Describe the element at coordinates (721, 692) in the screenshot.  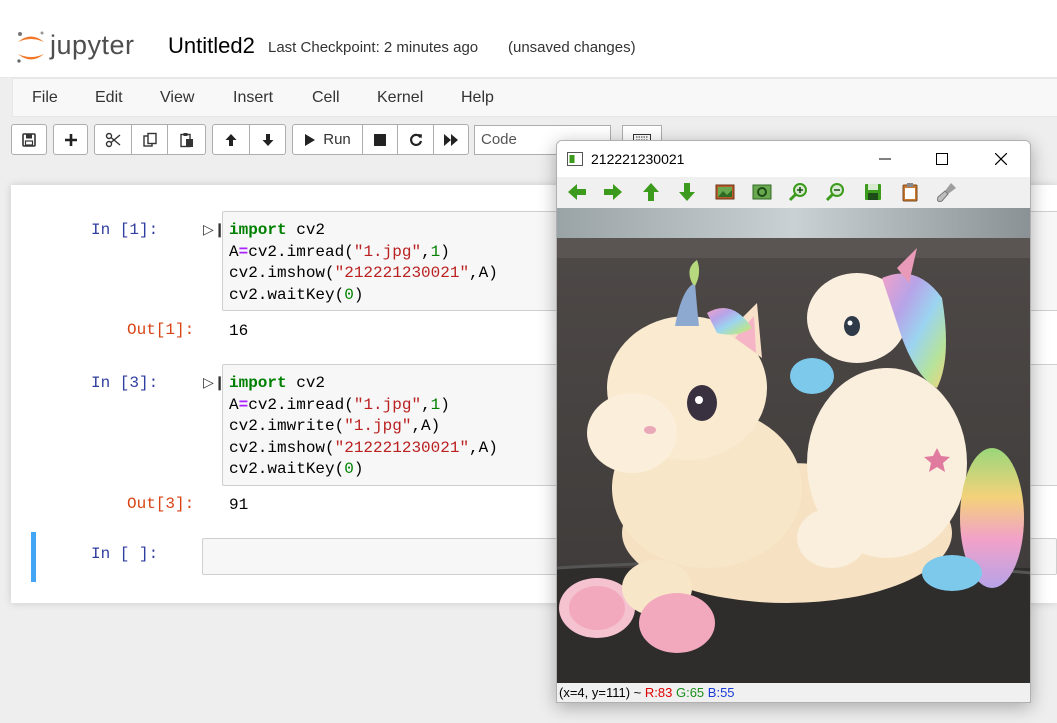
I see `blue-value: B:55` at that location.